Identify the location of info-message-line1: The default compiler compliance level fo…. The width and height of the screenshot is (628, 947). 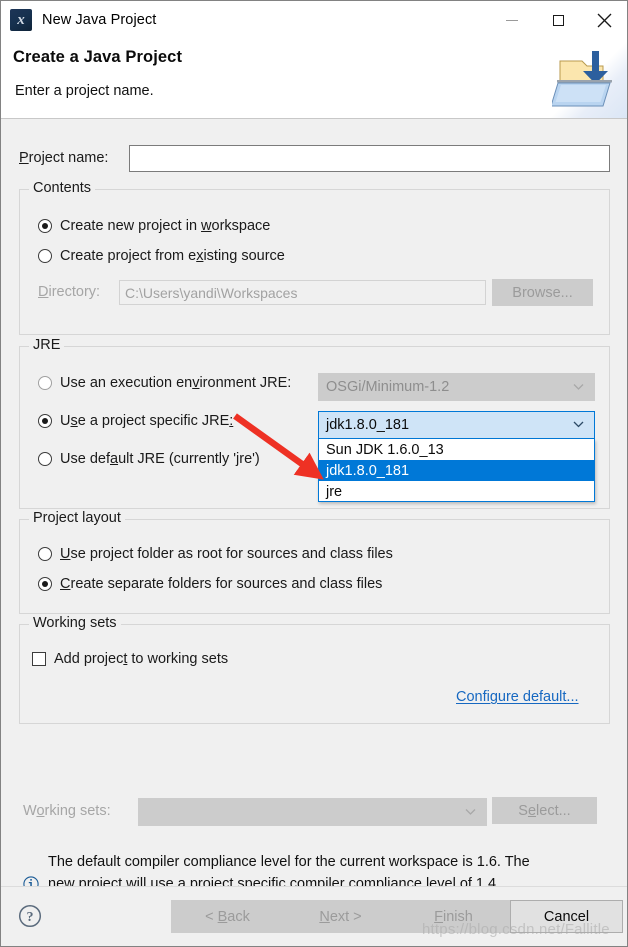
(289, 862).